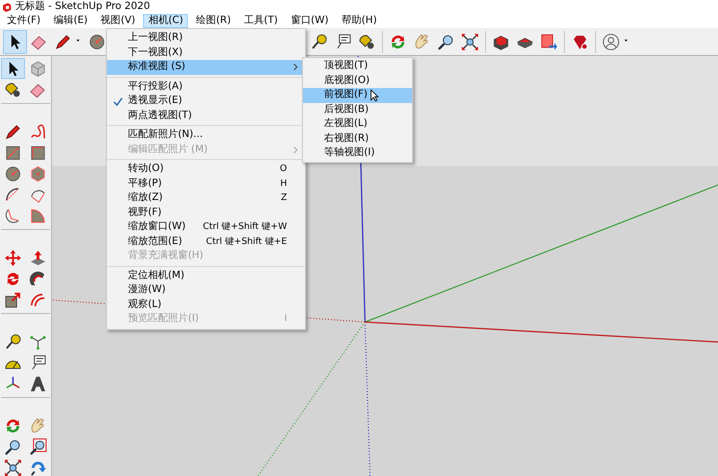 This screenshot has width=718, height=476. I want to click on shortcut-text: I, so click(285, 319).